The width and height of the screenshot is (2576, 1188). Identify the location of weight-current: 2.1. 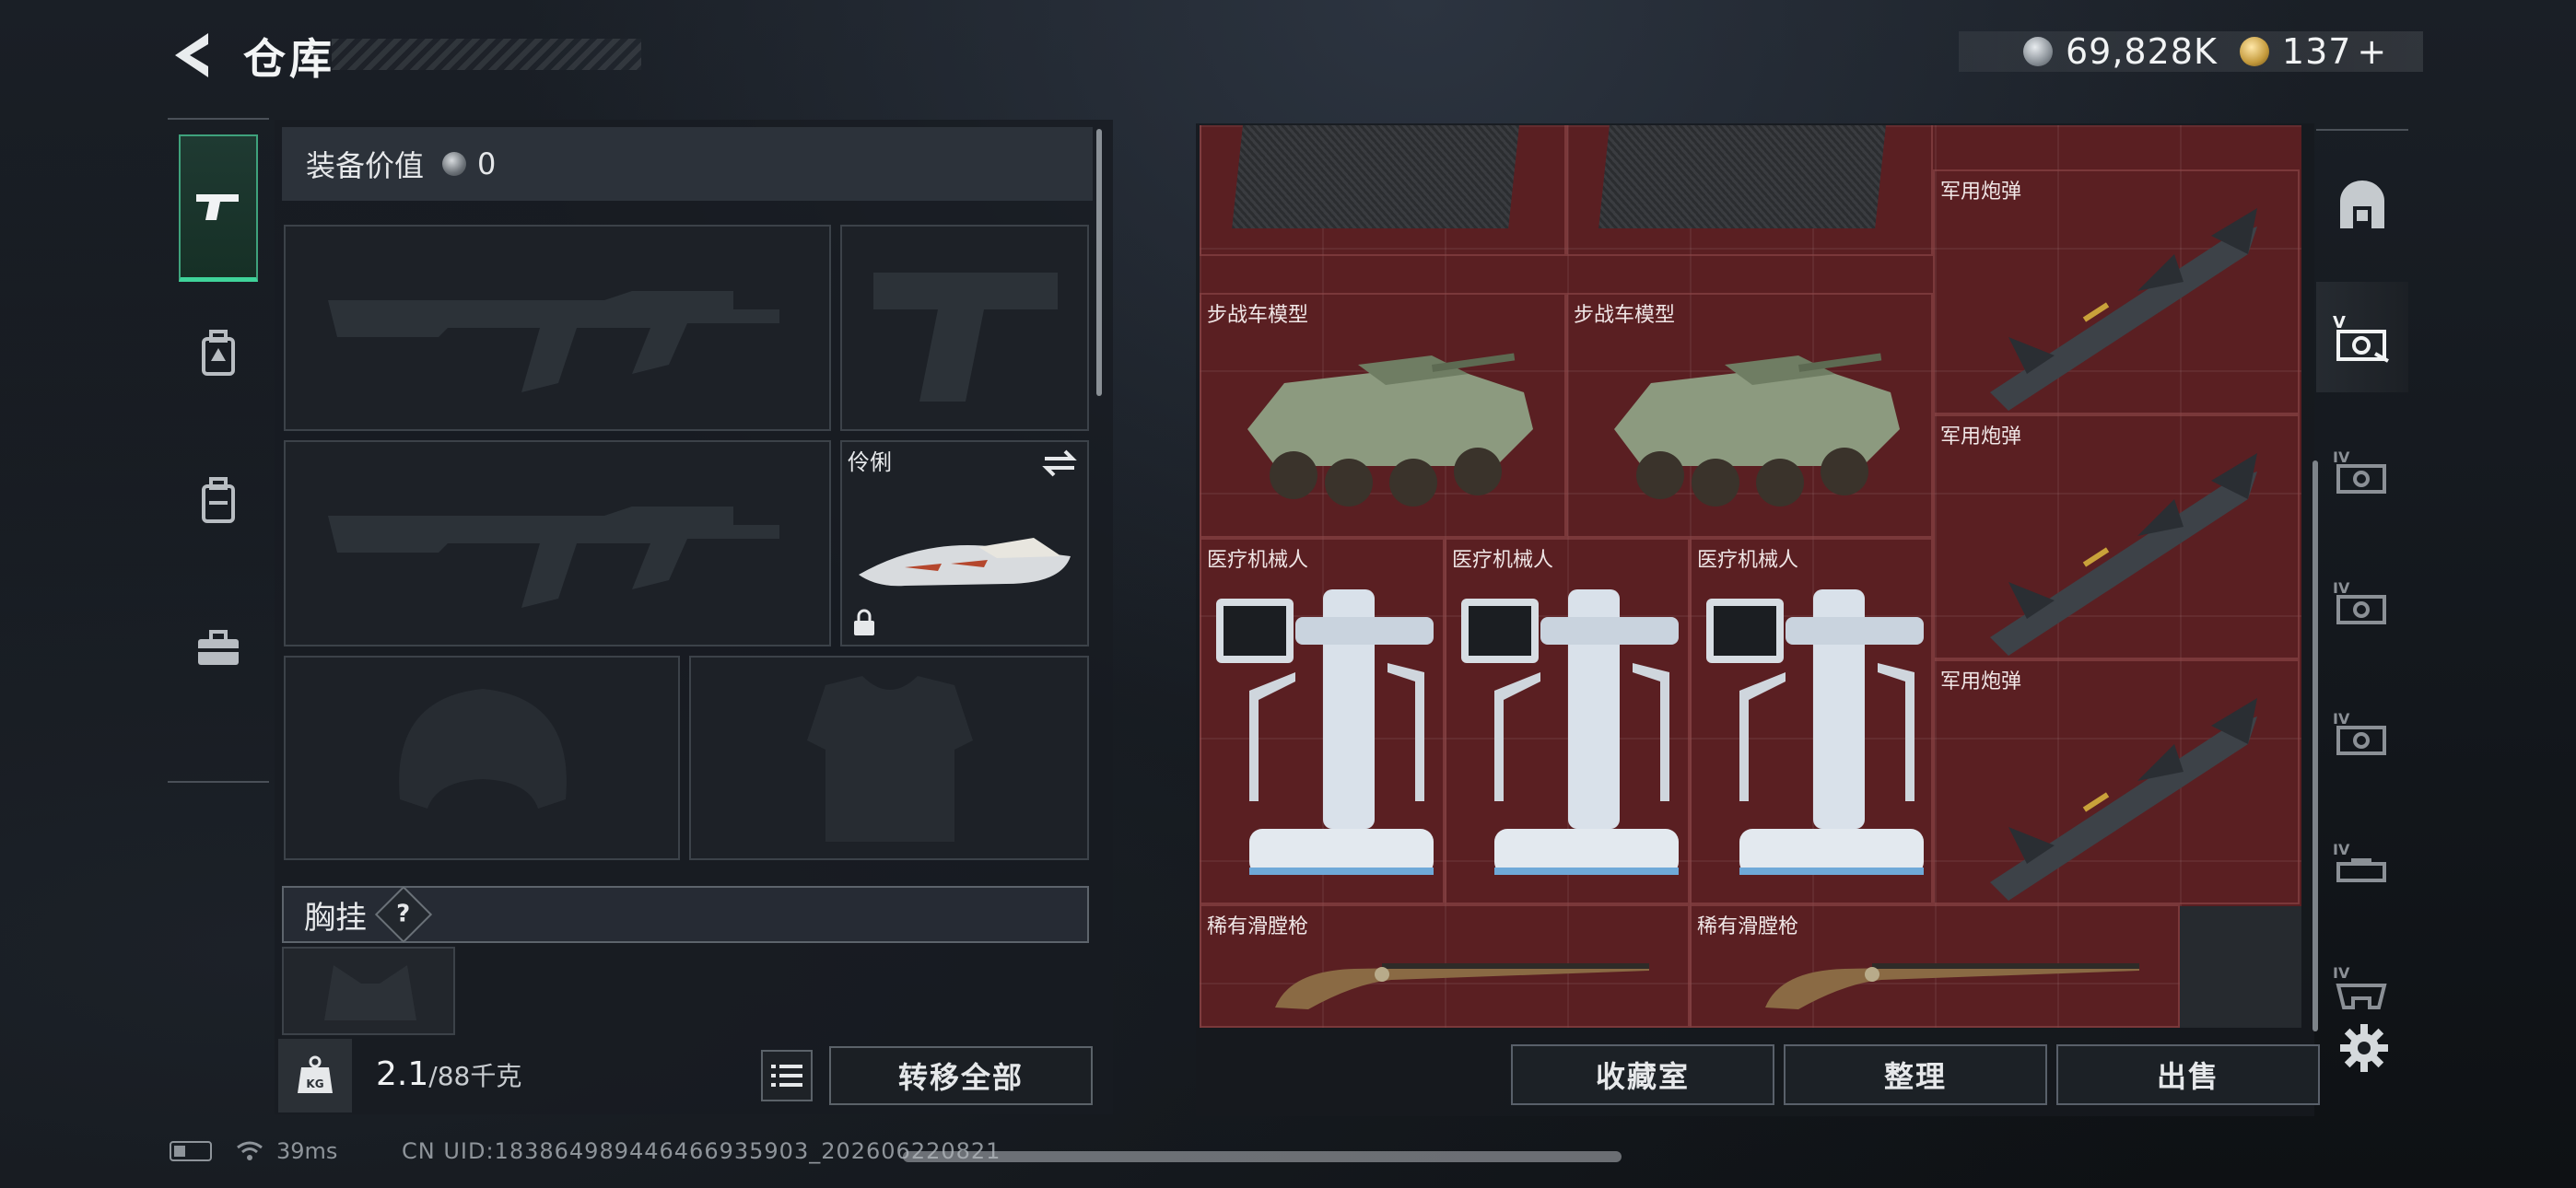
(402, 1074).